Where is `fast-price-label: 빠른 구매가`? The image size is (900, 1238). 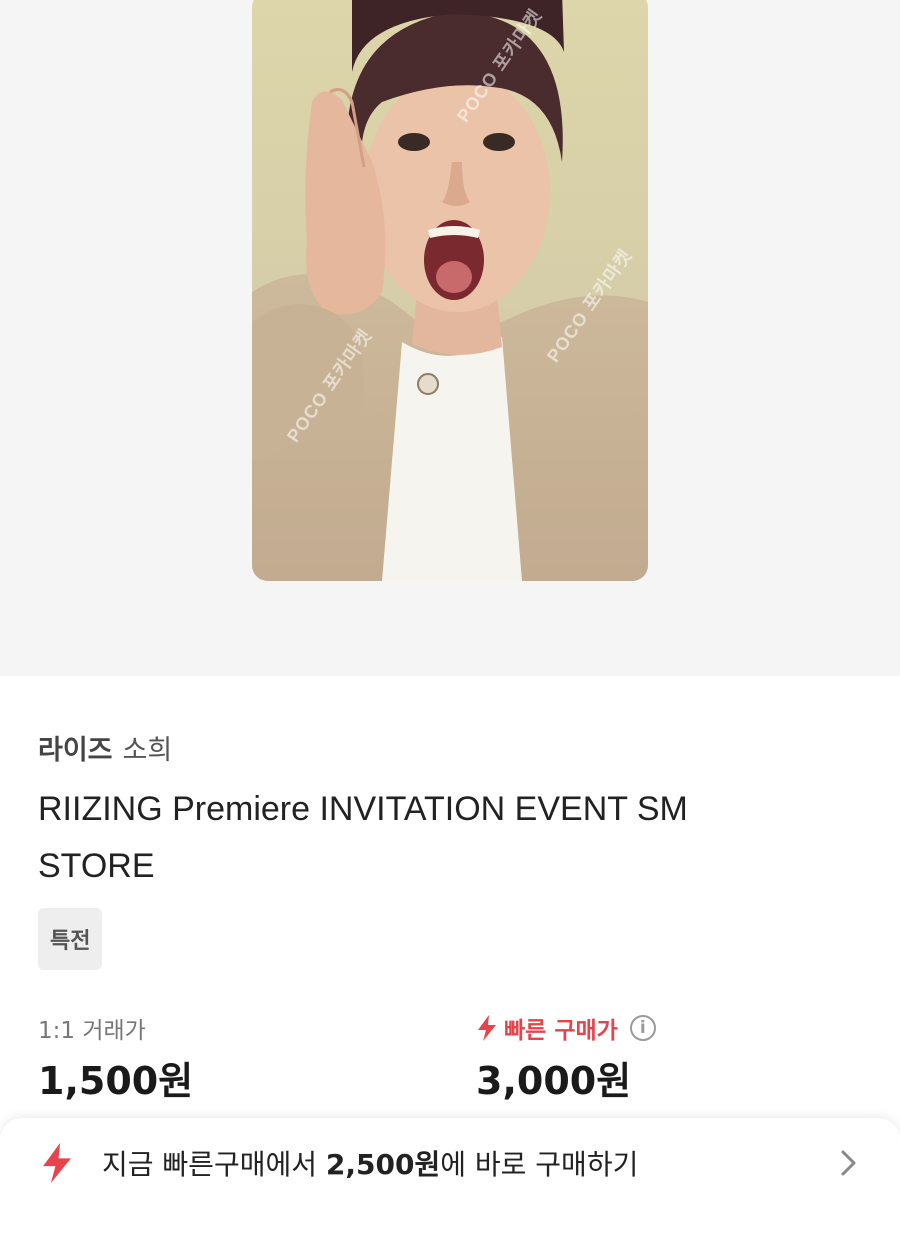 fast-price-label: 빠른 구매가 is located at coordinates (561, 1031).